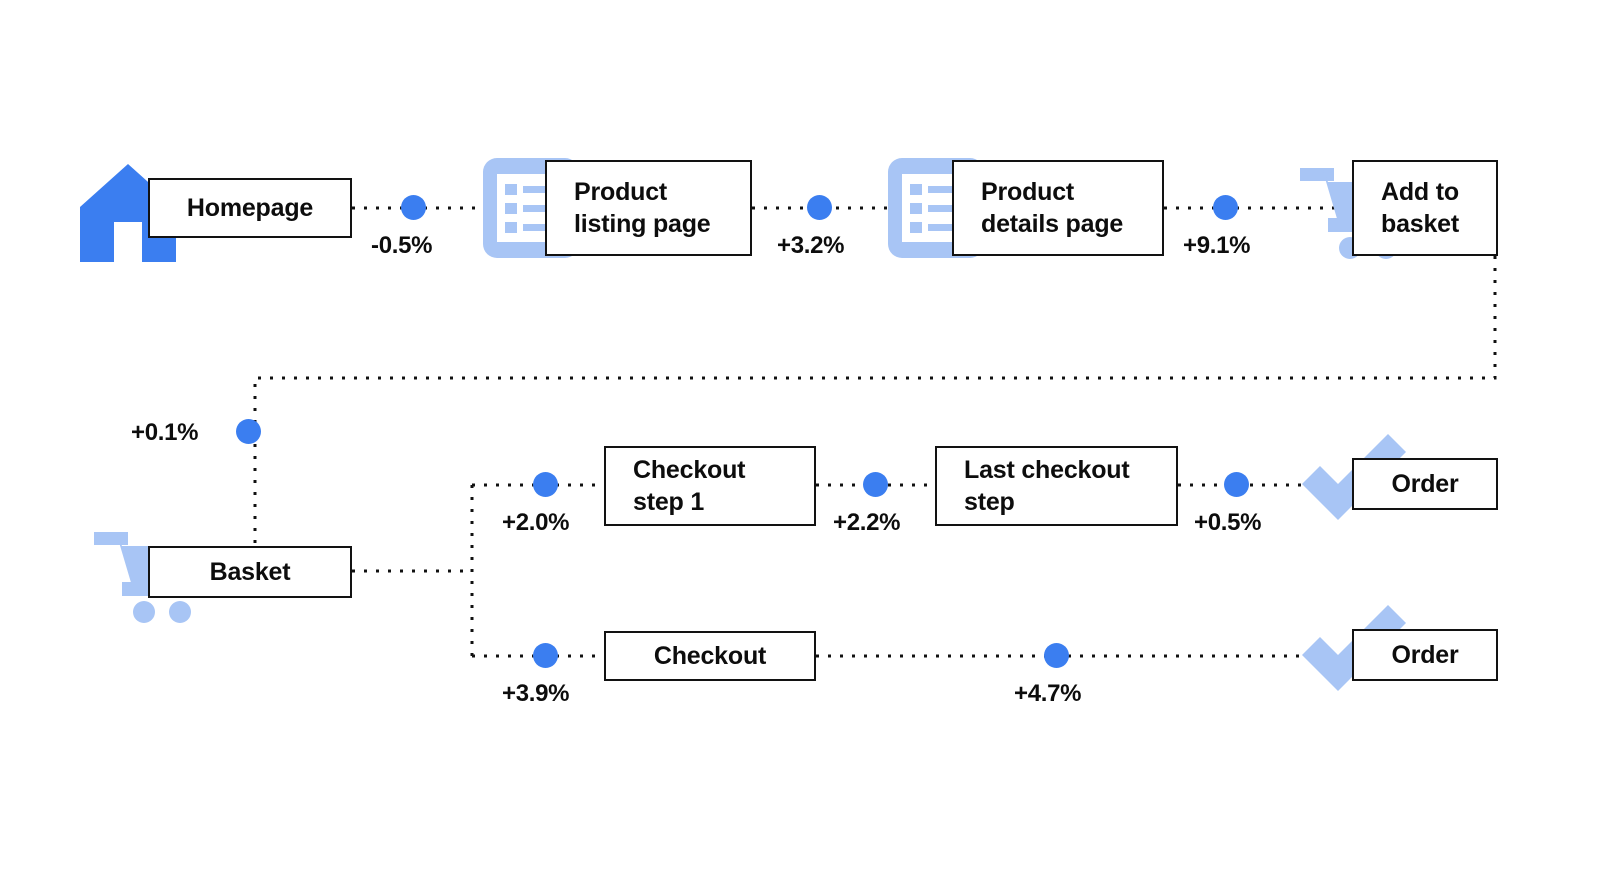 Image resolution: width=1601 pixels, height=874 pixels. I want to click on node-homepage: Homepage, so click(250, 208).